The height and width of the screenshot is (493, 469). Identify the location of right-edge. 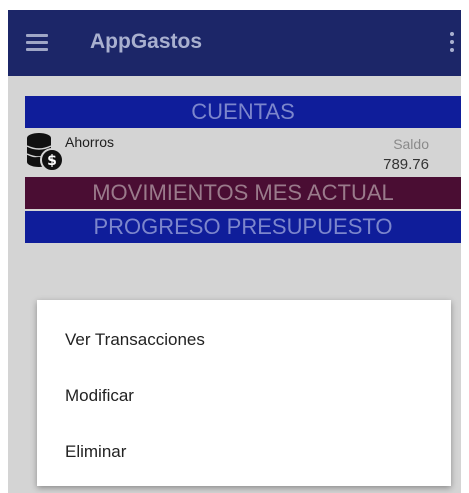
(465, 251).